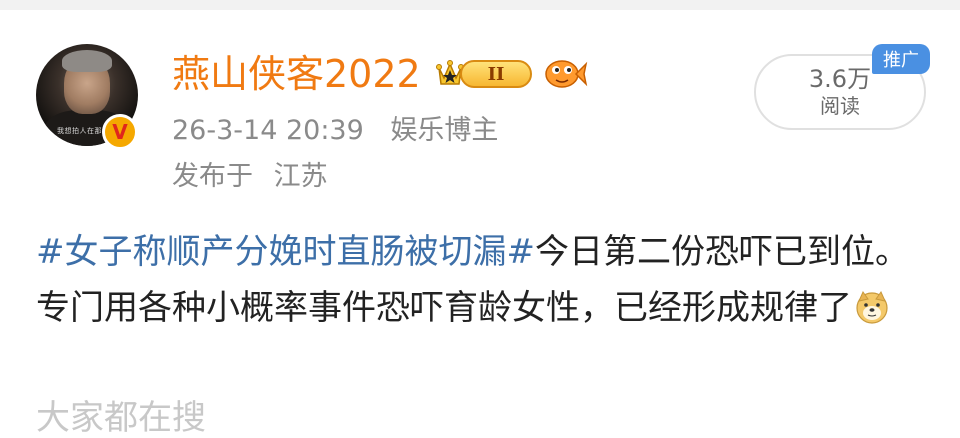 The image size is (960, 438). What do you see at coordinates (121, 418) in the screenshot?
I see `next-section-partial: 大家都在搜` at bounding box center [121, 418].